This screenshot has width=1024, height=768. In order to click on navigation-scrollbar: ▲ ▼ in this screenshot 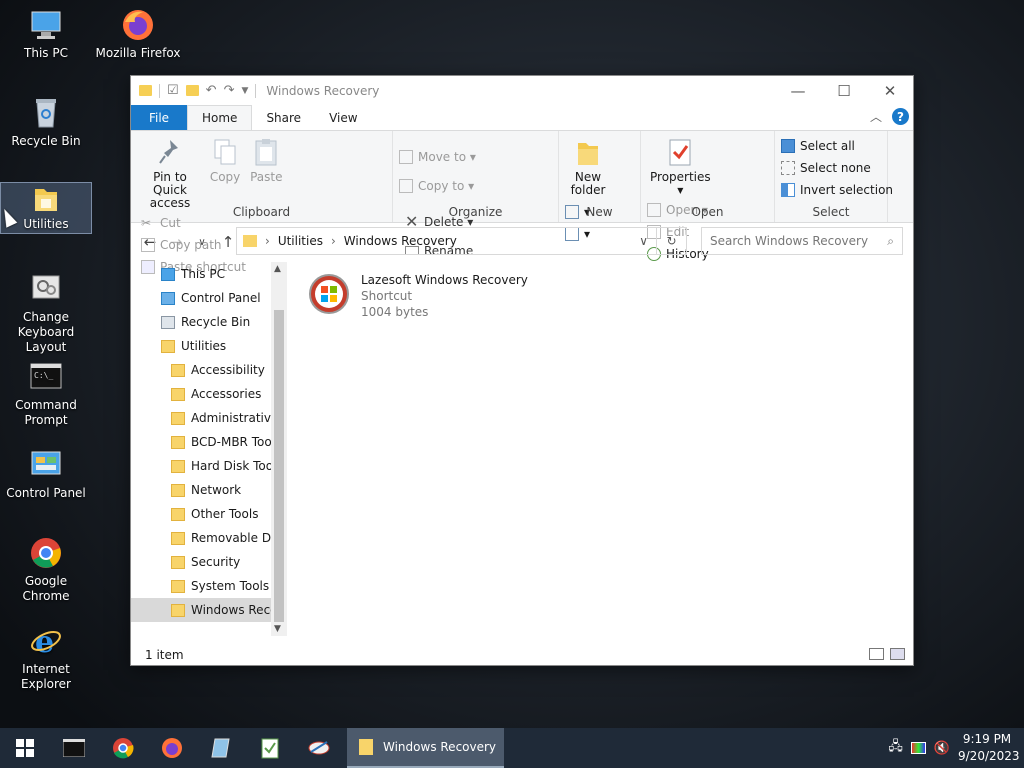, I will do `click(279, 449)`.